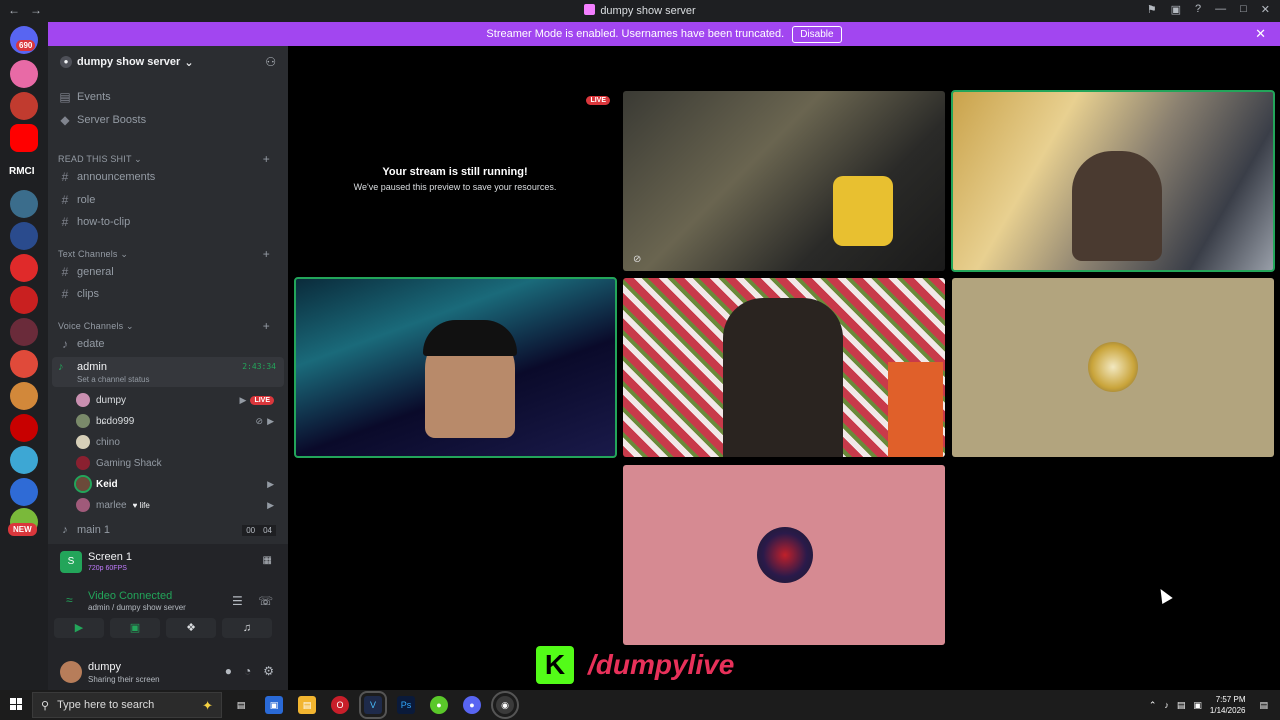 Image resolution: width=1280 pixels, height=720 pixels. Describe the element at coordinates (1197, 705) in the screenshot. I see `input-icon: ▣` at that location.